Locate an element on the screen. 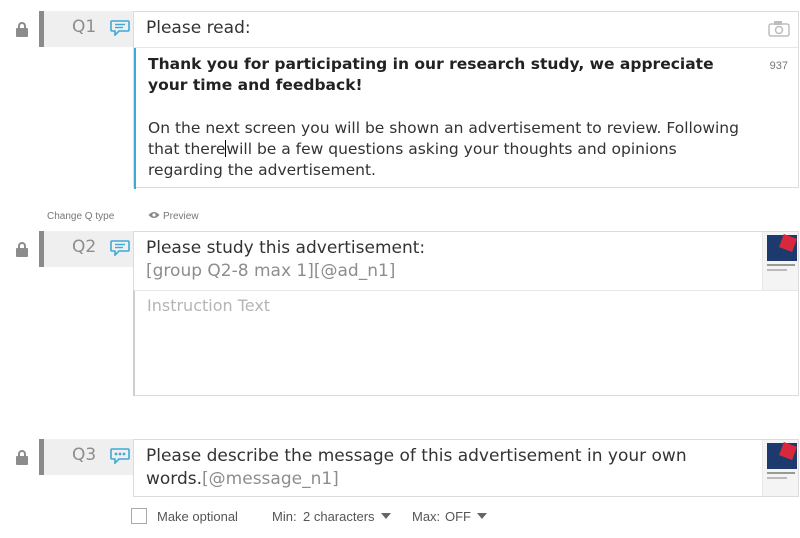  q3-tab: Q3 is located at coordinates (86, 457).